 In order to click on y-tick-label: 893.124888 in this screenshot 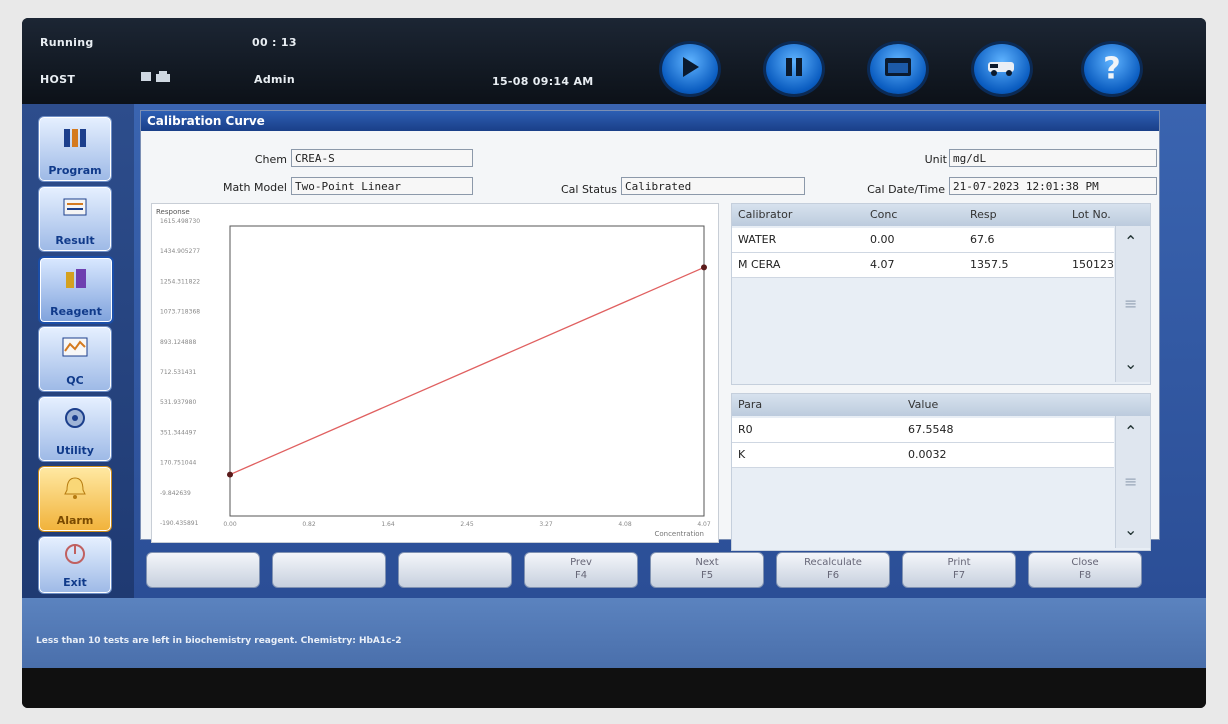, I will do `click(178, 342)`.